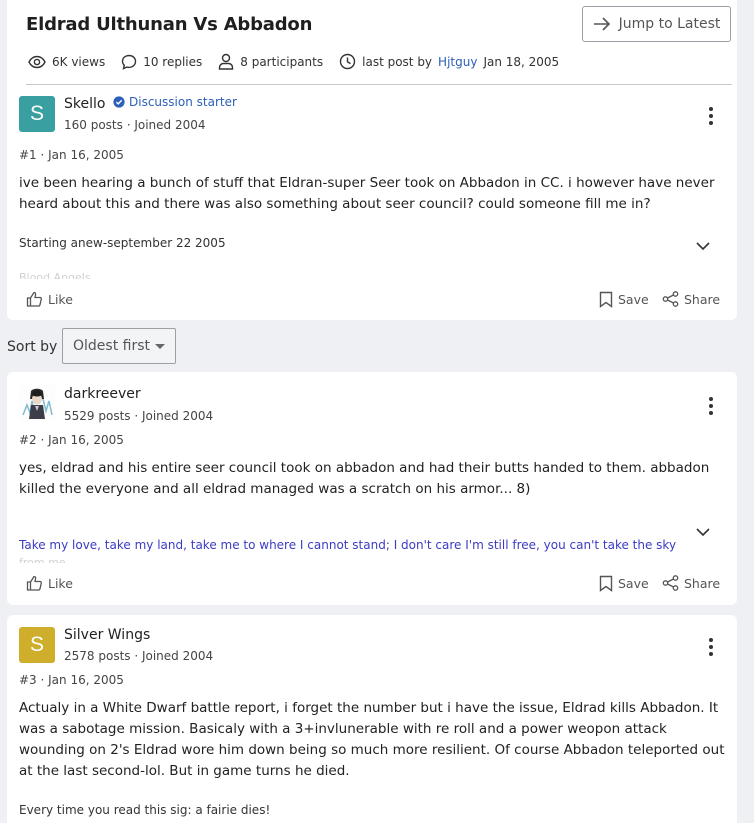 Image resolution: width=754 pixels, height=823 pixels. I want to click on user-stats: 5529 posts · Joined 2004, so click(139, 416).